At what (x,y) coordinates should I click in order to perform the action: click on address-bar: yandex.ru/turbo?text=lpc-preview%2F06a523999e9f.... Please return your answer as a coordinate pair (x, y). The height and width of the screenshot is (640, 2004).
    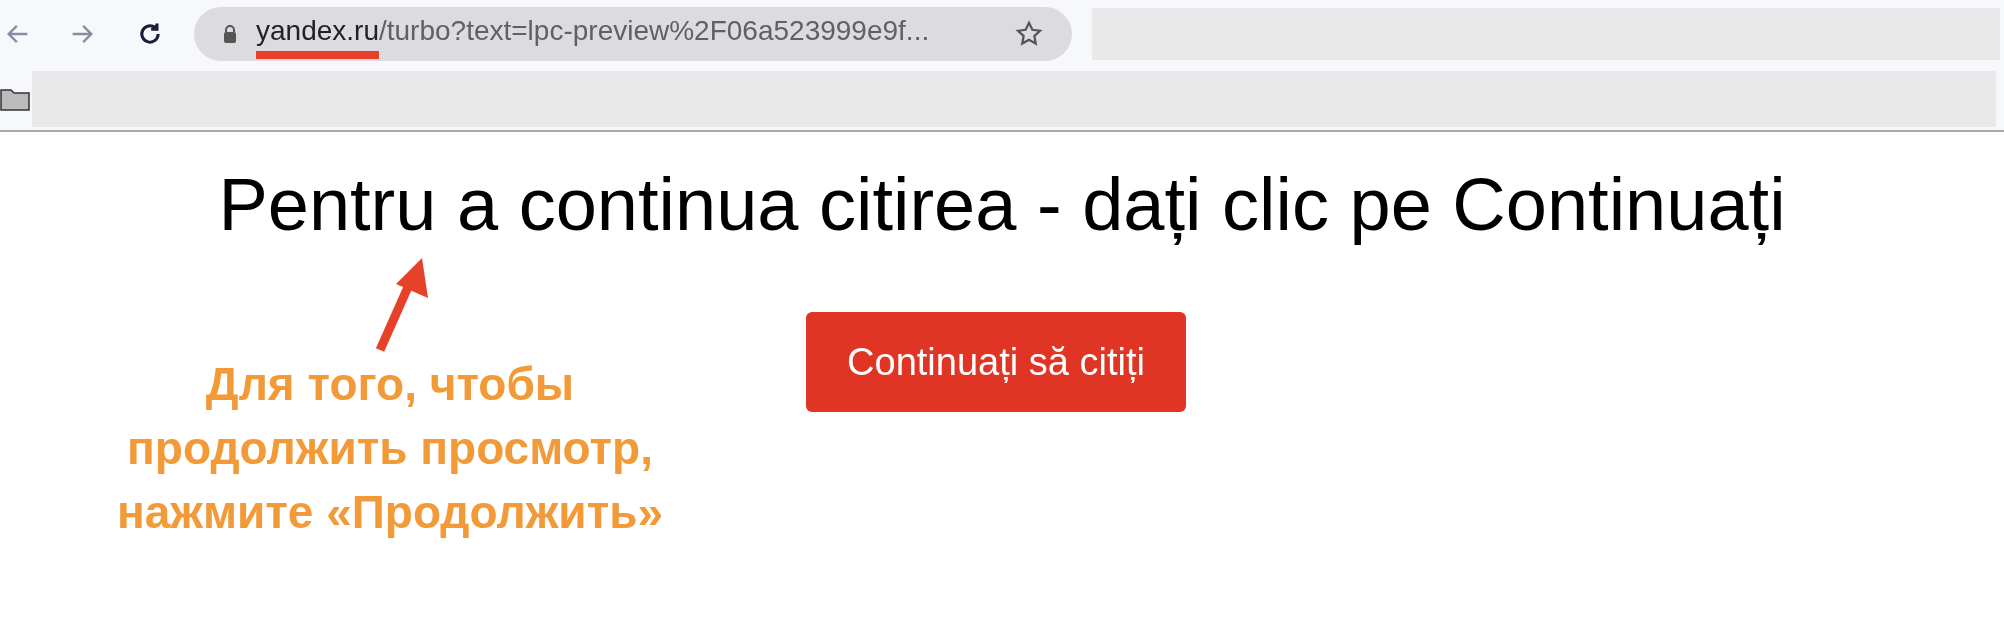
    Looking at the image, I should click on (633, 34).